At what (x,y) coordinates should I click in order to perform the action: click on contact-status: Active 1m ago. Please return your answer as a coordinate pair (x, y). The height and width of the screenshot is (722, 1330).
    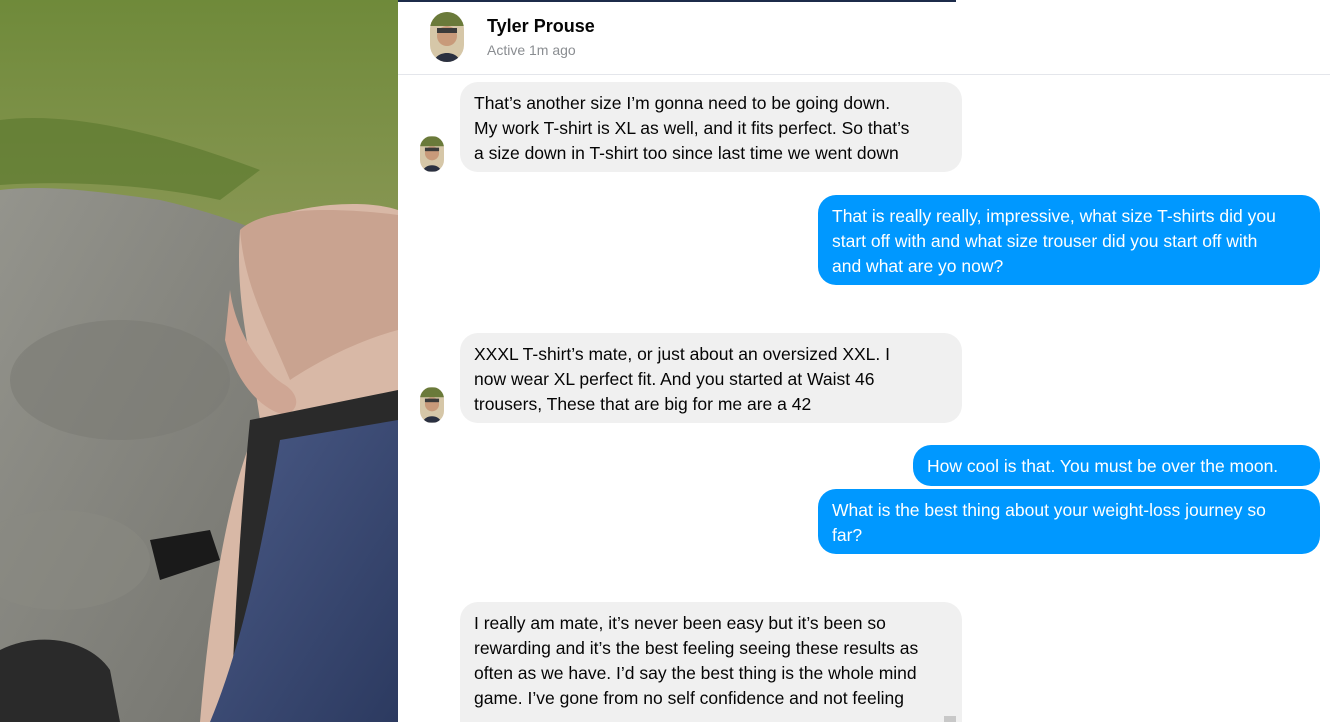
    Looking at the image, I should click on (531, 50).